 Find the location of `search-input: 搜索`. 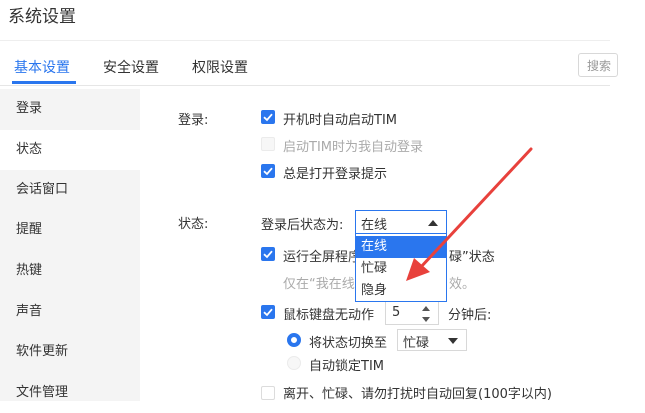

search-input: 搜索 is located at coordinates (598, 65).